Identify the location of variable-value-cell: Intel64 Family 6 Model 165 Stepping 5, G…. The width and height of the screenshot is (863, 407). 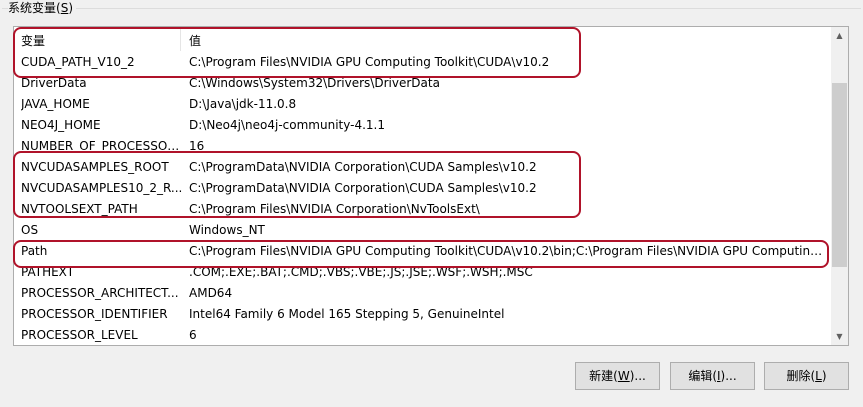
(347, 314).